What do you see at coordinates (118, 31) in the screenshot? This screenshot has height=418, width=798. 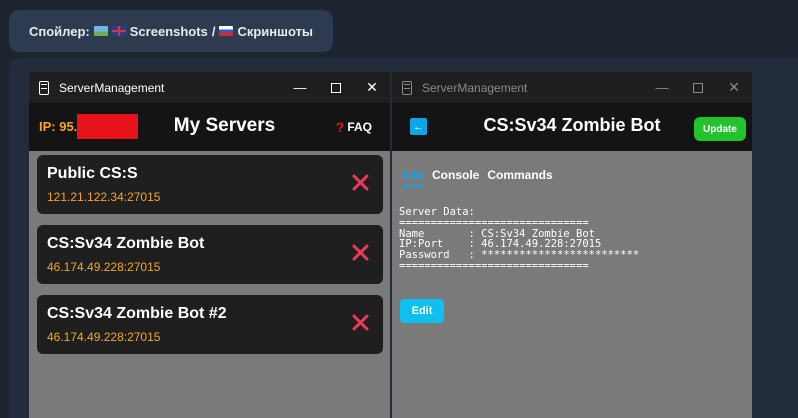 I see `uk-flag-icon` at bounding box center [118, 31].